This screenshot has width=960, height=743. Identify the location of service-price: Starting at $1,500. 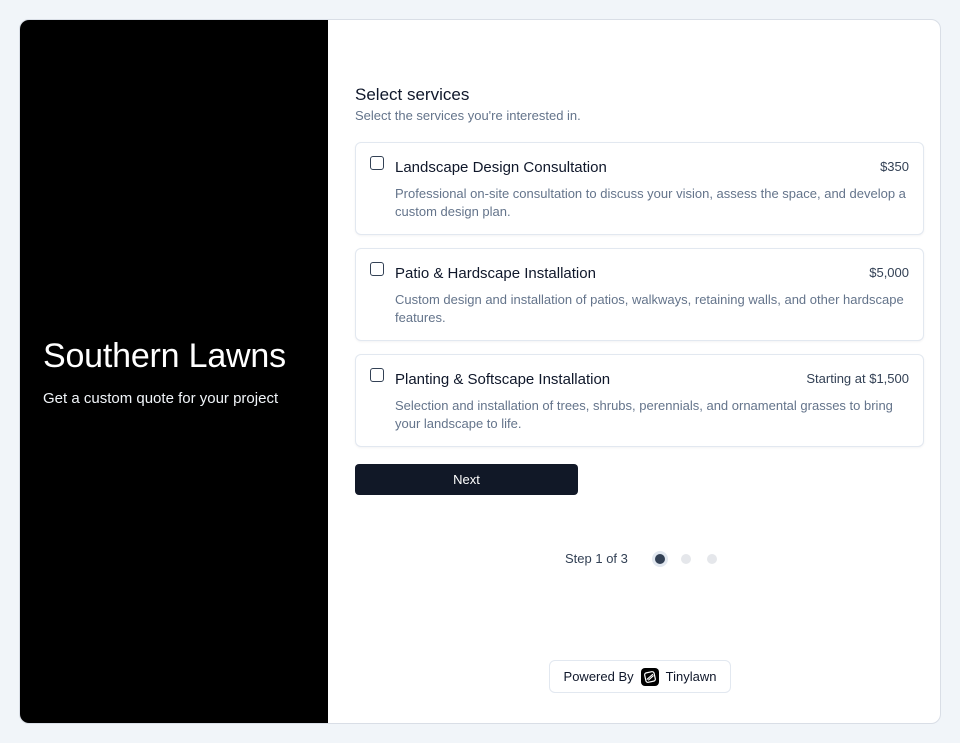
(857, 378).